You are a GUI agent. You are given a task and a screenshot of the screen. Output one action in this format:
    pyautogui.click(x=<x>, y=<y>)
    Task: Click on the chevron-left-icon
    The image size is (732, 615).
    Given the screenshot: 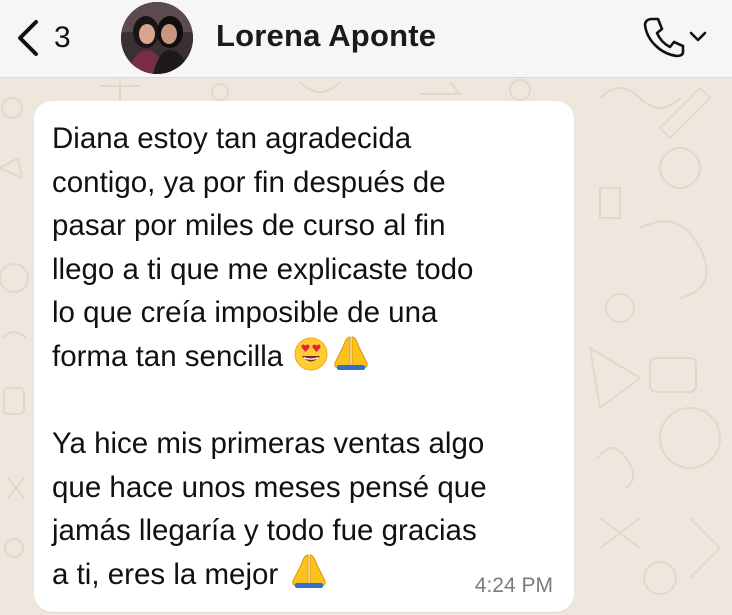 What is the action you would take?
    pyautogui.click(x=28, y=38)
    